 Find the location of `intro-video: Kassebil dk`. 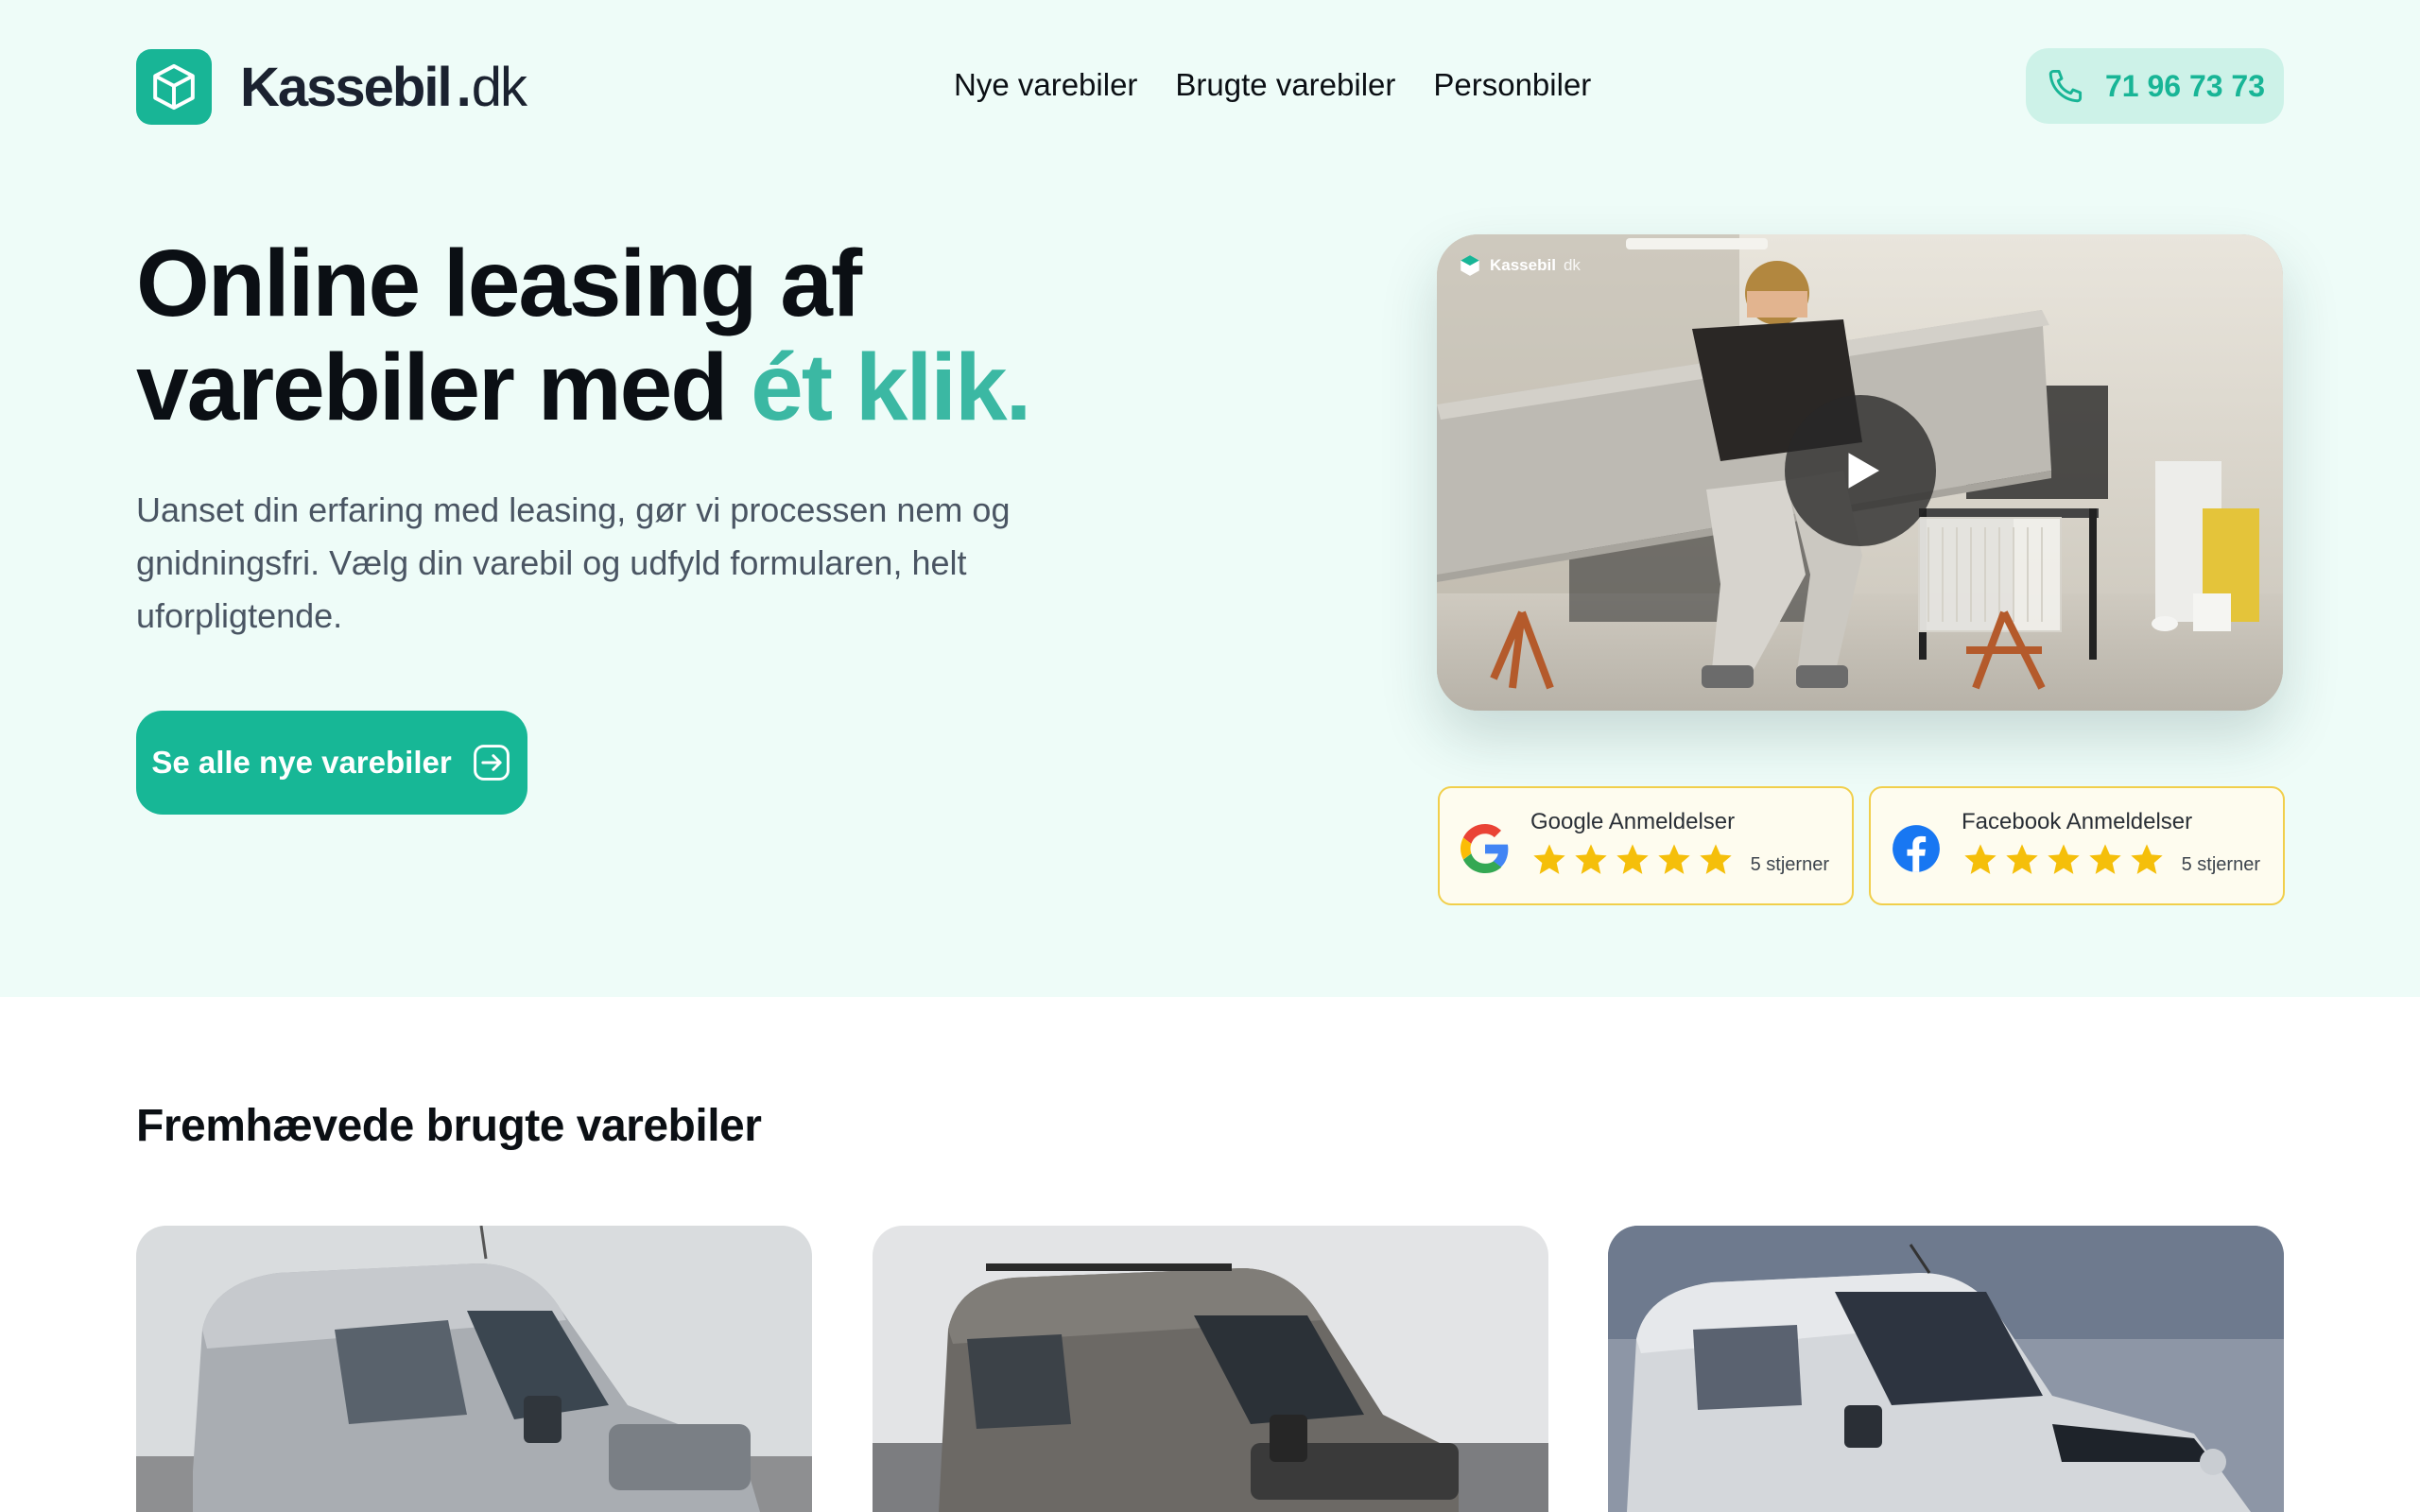

intro-video: Kassebil dk is located at coordinates (1860, 472).